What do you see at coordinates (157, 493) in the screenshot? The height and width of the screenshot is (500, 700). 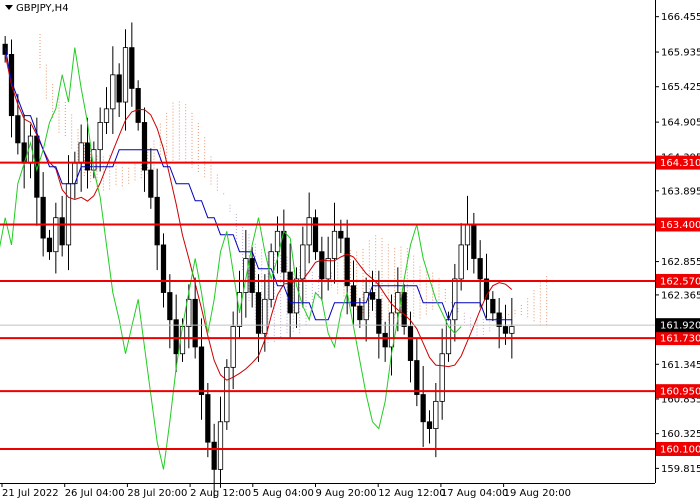 I see `x-tick-label: 28 Jul 20:00` at bounding box center [157, 493].